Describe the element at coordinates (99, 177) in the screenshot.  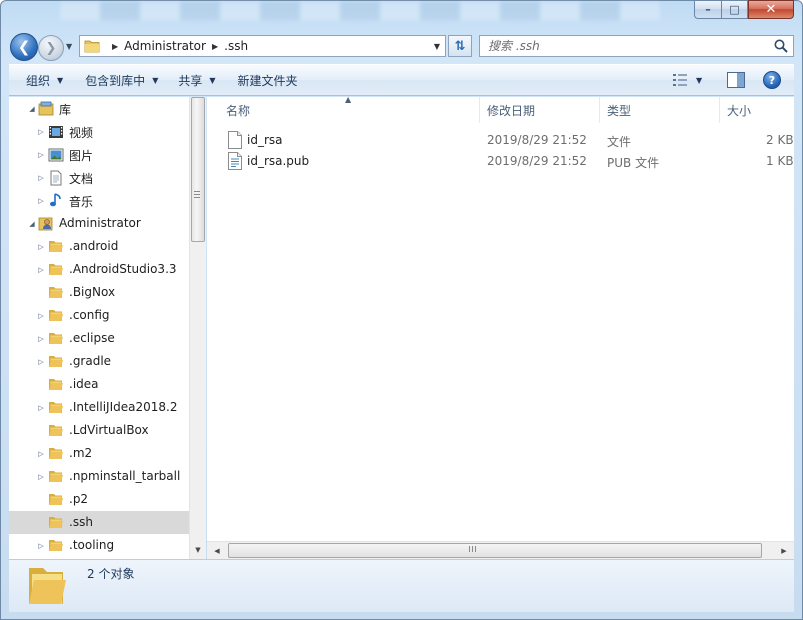
I see `tree-item-documents: ▷ 文档` at that location.